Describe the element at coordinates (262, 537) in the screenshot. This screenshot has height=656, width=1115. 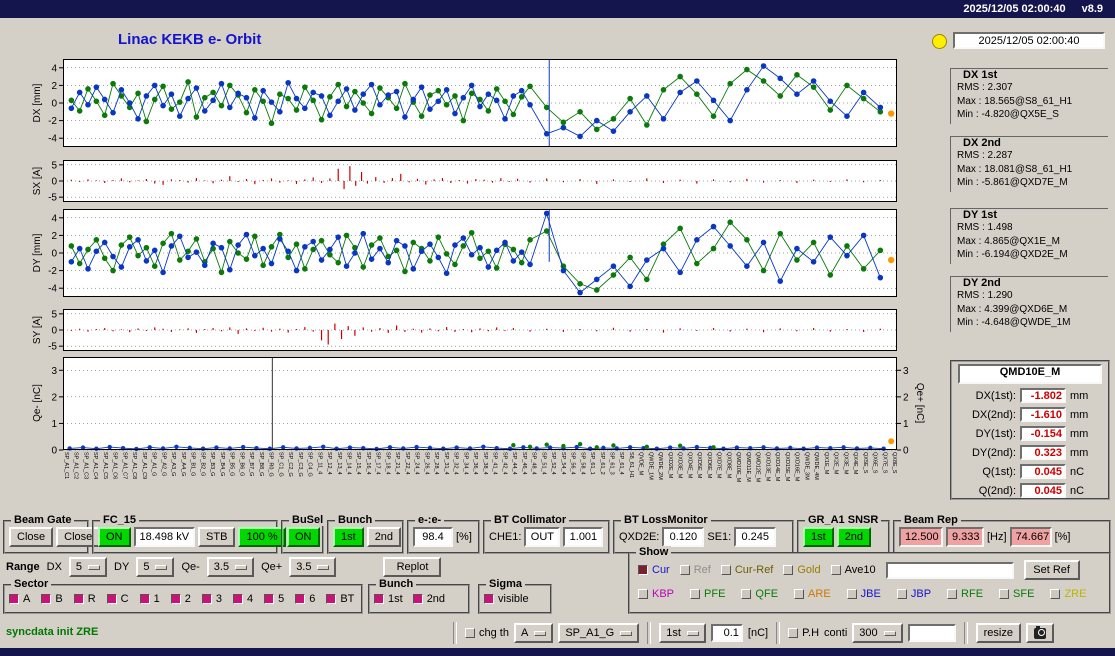
I see `fc15-percent-button: 100 %` at that location.